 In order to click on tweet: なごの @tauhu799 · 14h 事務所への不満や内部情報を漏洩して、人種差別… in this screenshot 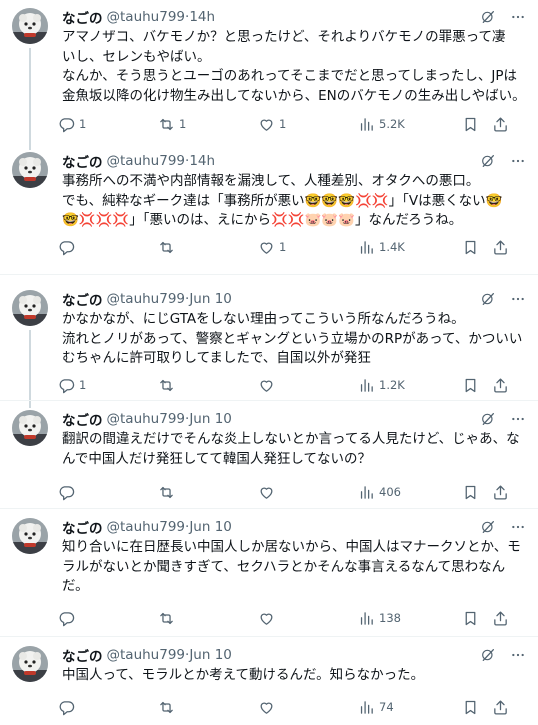, I will do `click(269, 203)`.